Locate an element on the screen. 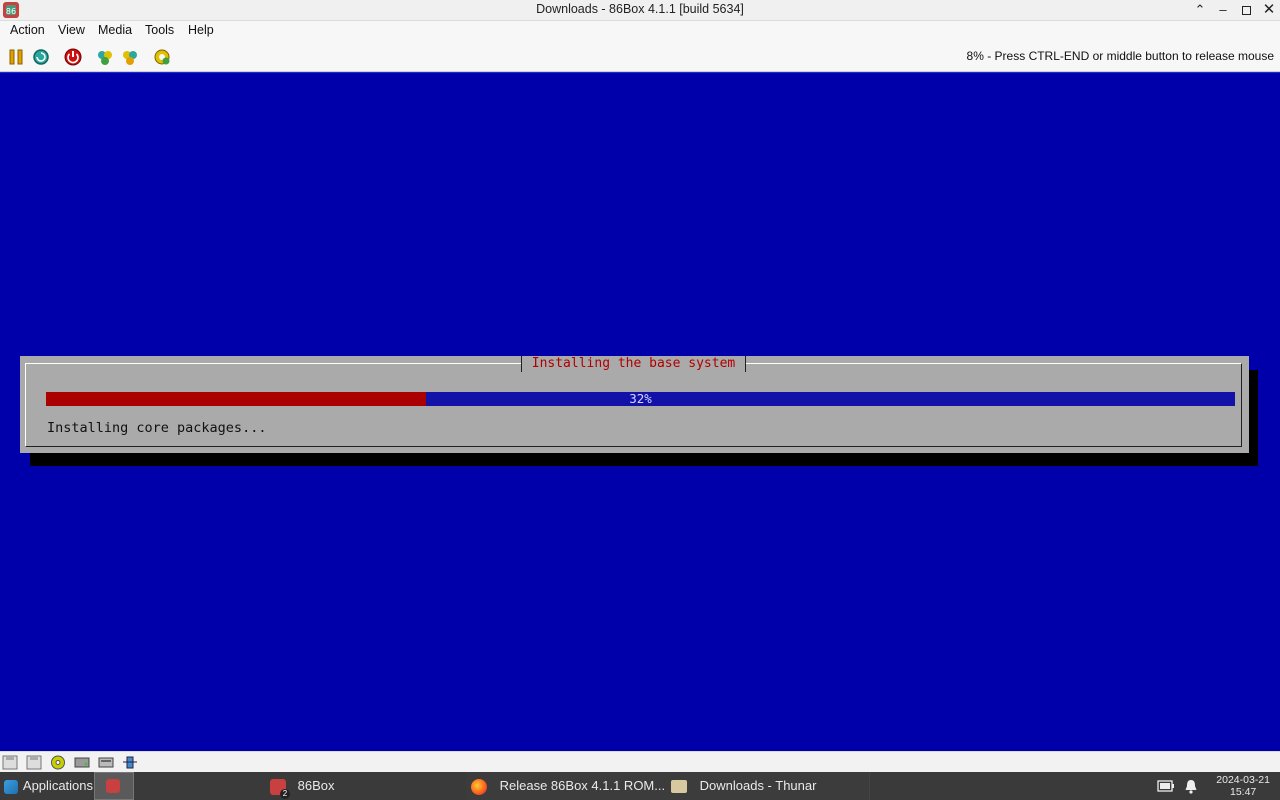 Image resolution: width=1280 pixels, height=800 pixels. hdd-icon is located at coordinates (82, 762).